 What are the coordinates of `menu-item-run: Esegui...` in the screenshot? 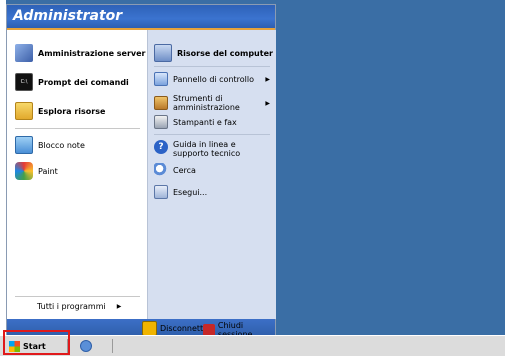 It's located at (180, 192).